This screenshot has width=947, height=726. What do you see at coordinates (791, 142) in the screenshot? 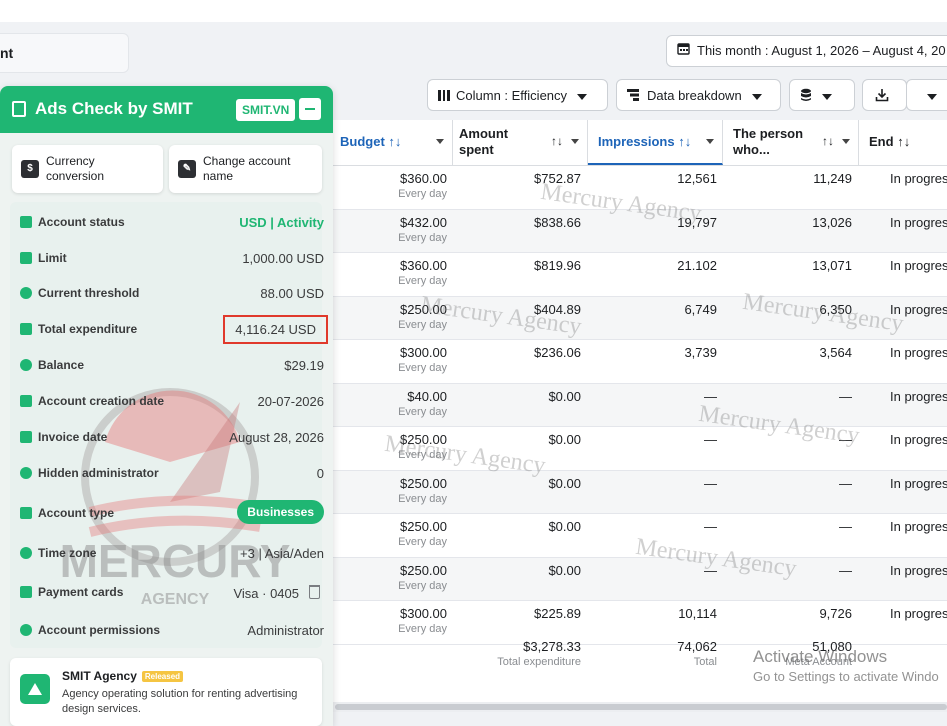
I see `header-person: The person who... ↑↓` at bounding box center [791, 142].